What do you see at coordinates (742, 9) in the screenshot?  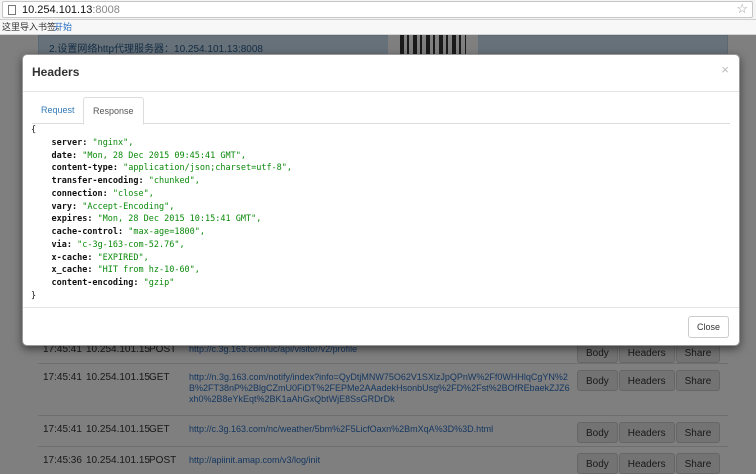 I see `bookmark-star-icon: ☆` at bounding box center [742, 9].